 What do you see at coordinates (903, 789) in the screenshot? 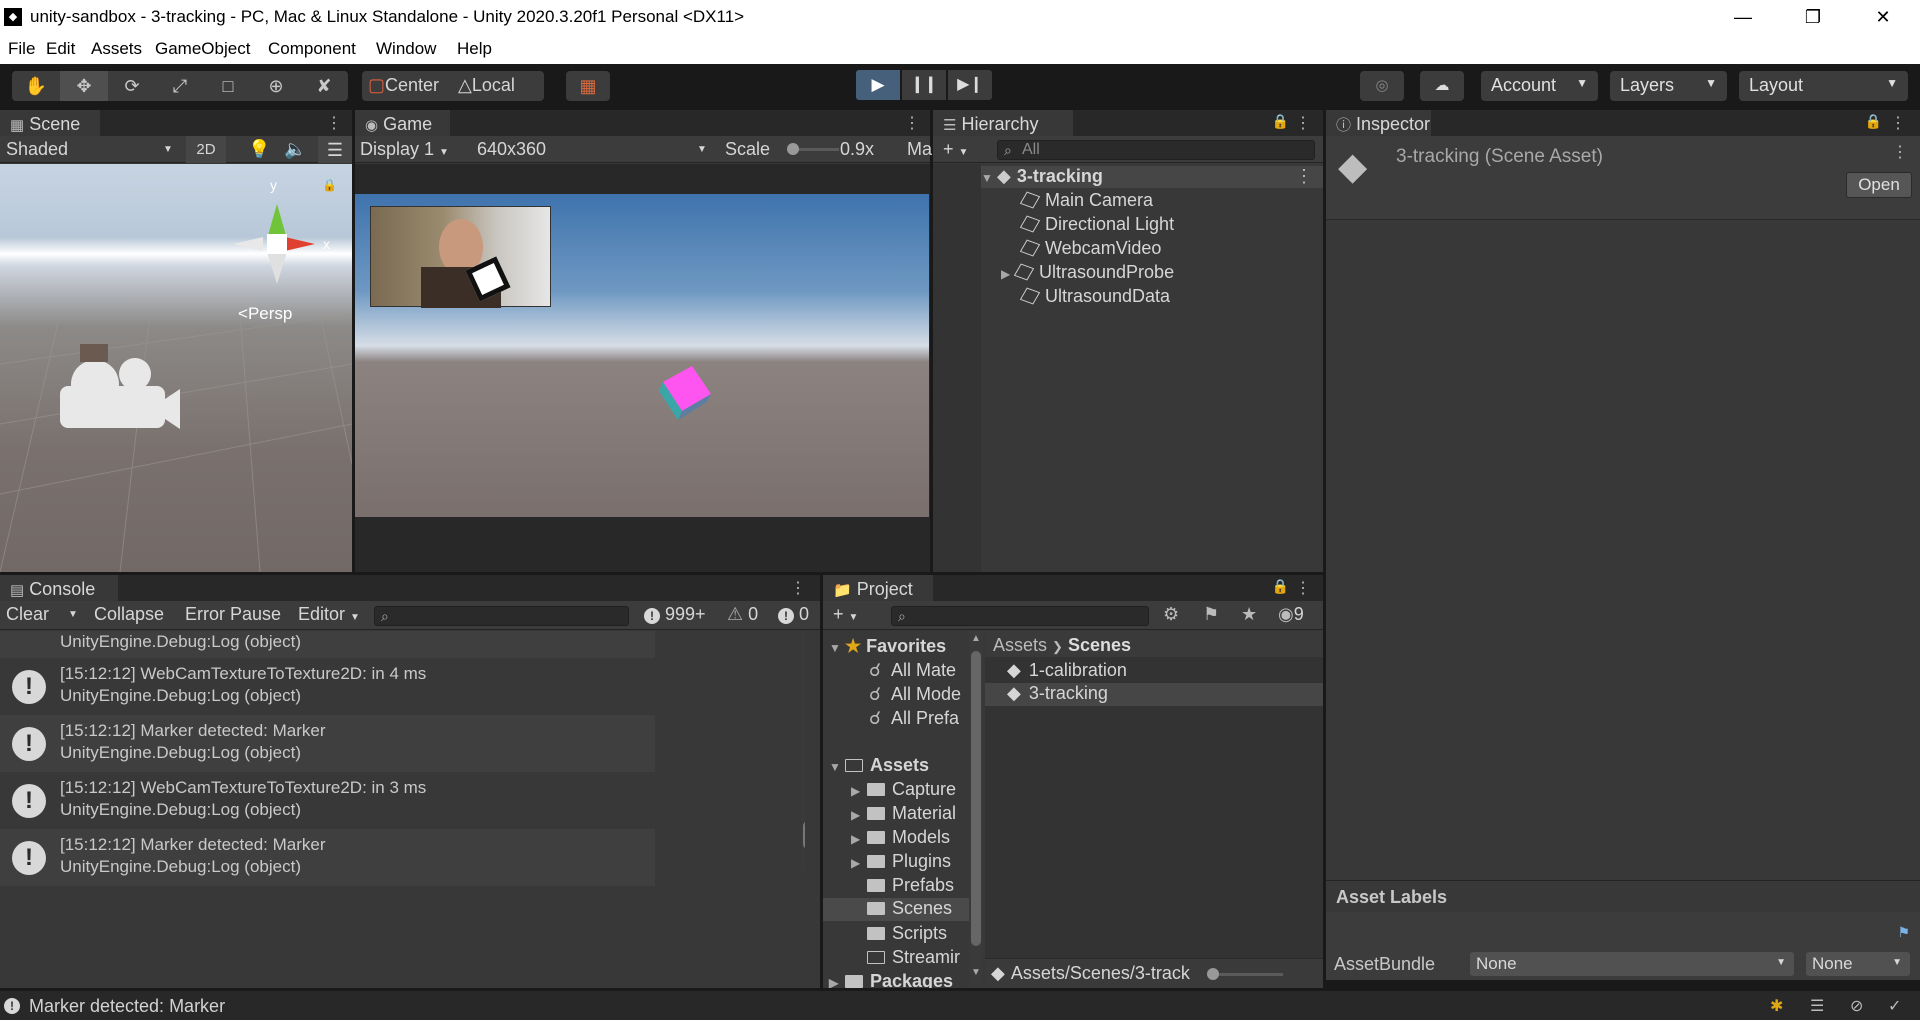
I see `folder-capture: ▶ Capture` at bounding box center [903, 789].